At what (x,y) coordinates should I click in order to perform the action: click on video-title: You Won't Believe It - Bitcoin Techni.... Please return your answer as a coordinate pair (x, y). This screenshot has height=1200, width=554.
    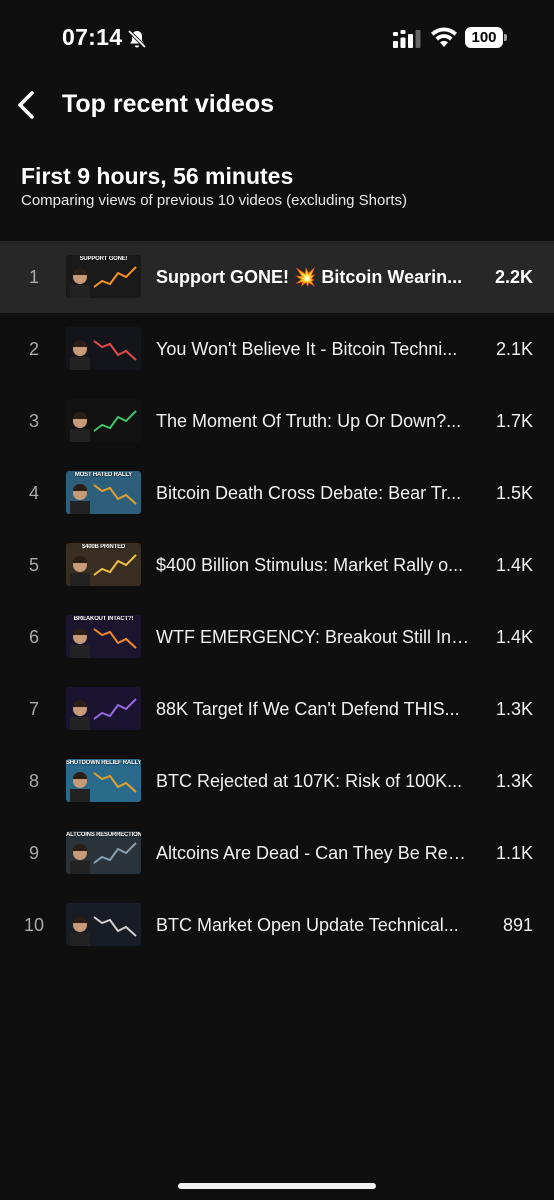
    Looking at the image, I should click on (307, 349).